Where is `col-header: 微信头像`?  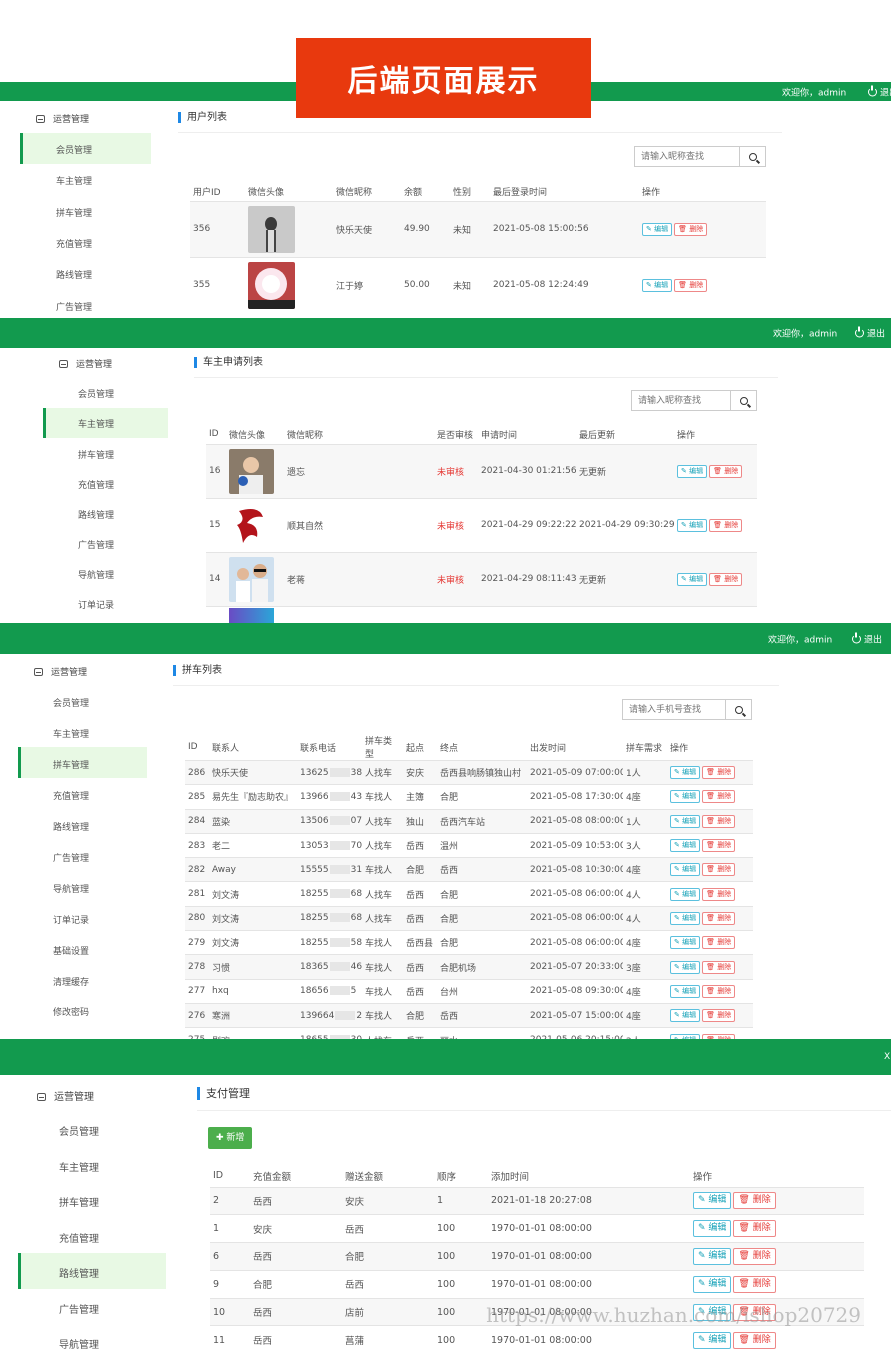
col-header: 微信头像 is located at coordinates (266, 192).